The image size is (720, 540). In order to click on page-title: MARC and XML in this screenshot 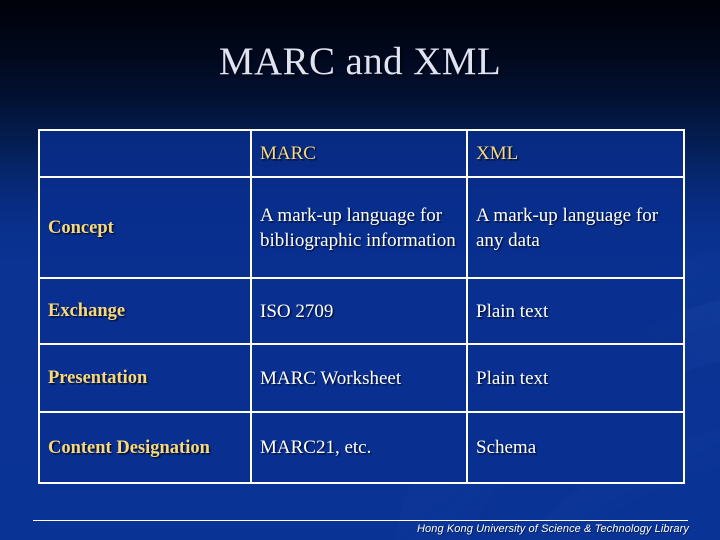, I will do `click(360, 61)`.